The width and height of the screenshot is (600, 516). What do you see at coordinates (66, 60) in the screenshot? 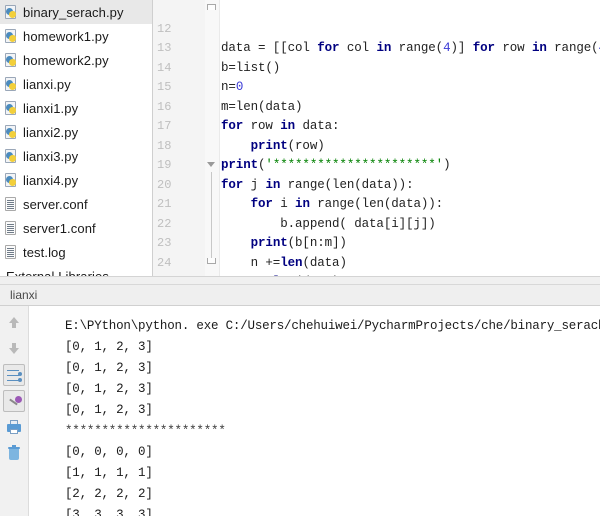
I see `tree-item-label: homework2.py` at bounding box center [66, 60].